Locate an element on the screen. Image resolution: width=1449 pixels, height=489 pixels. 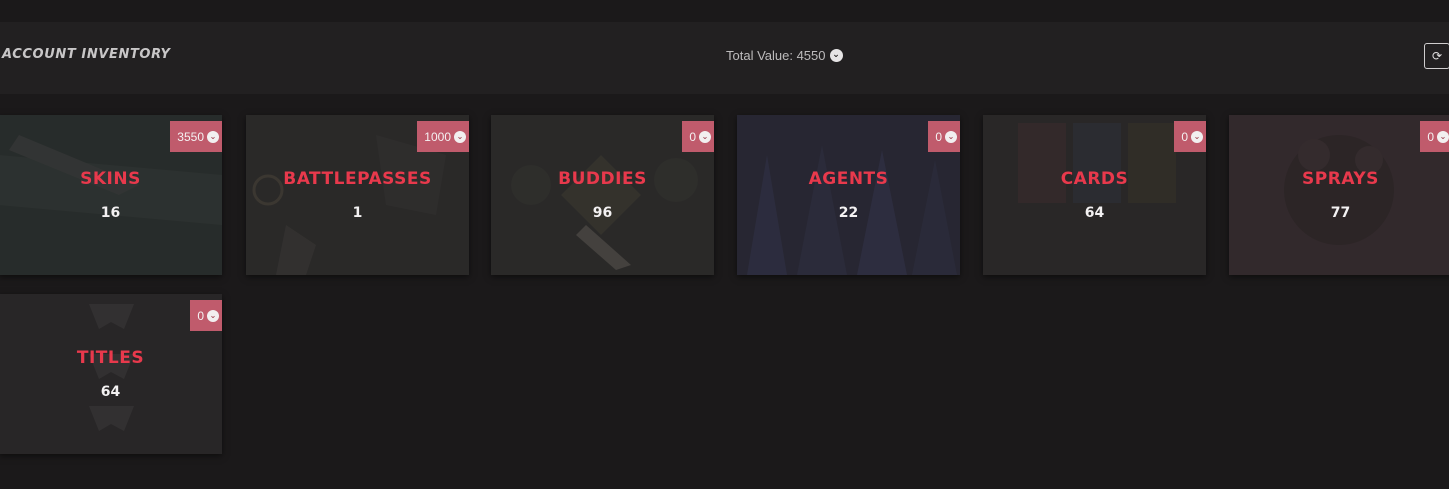
category-count: 96 is located at coordinates (602, 213).